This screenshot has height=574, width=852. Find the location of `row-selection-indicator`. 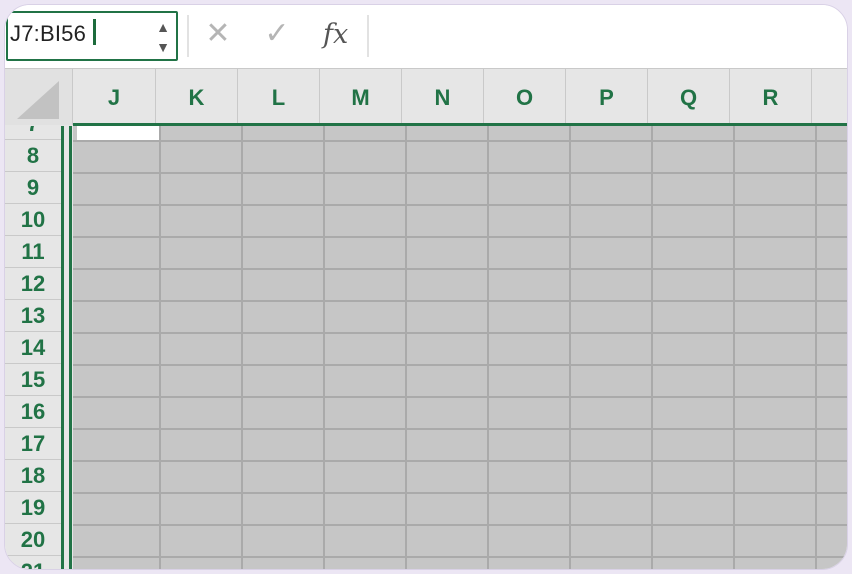

row-selection-indicator is located at coordinates (62, 347).